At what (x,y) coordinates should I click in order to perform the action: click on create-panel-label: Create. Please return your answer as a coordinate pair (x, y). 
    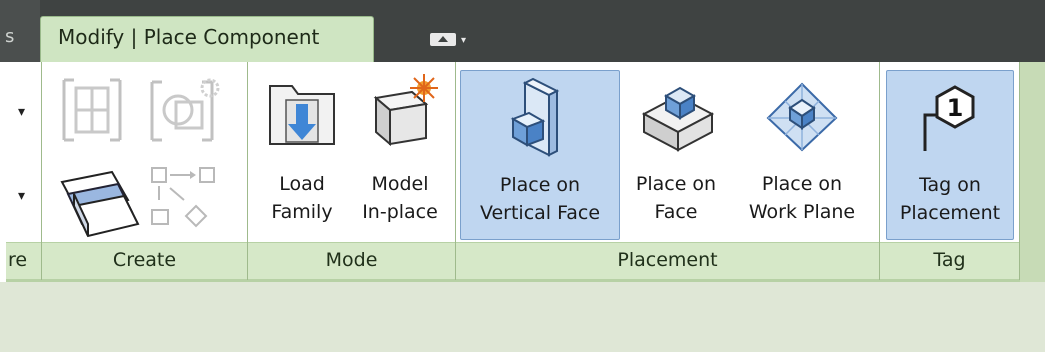
    Looking at the image, I should click on (144, 261).